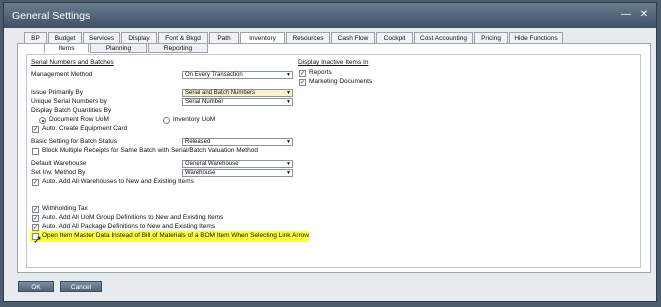 The width and height of the screenshot is (661, 307). I want to click on tab-display: Display, so click(139, 37).